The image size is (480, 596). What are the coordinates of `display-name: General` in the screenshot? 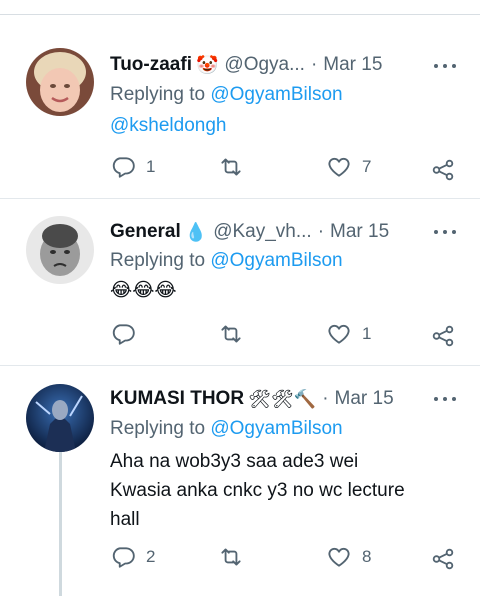 It's located at (145, 232).